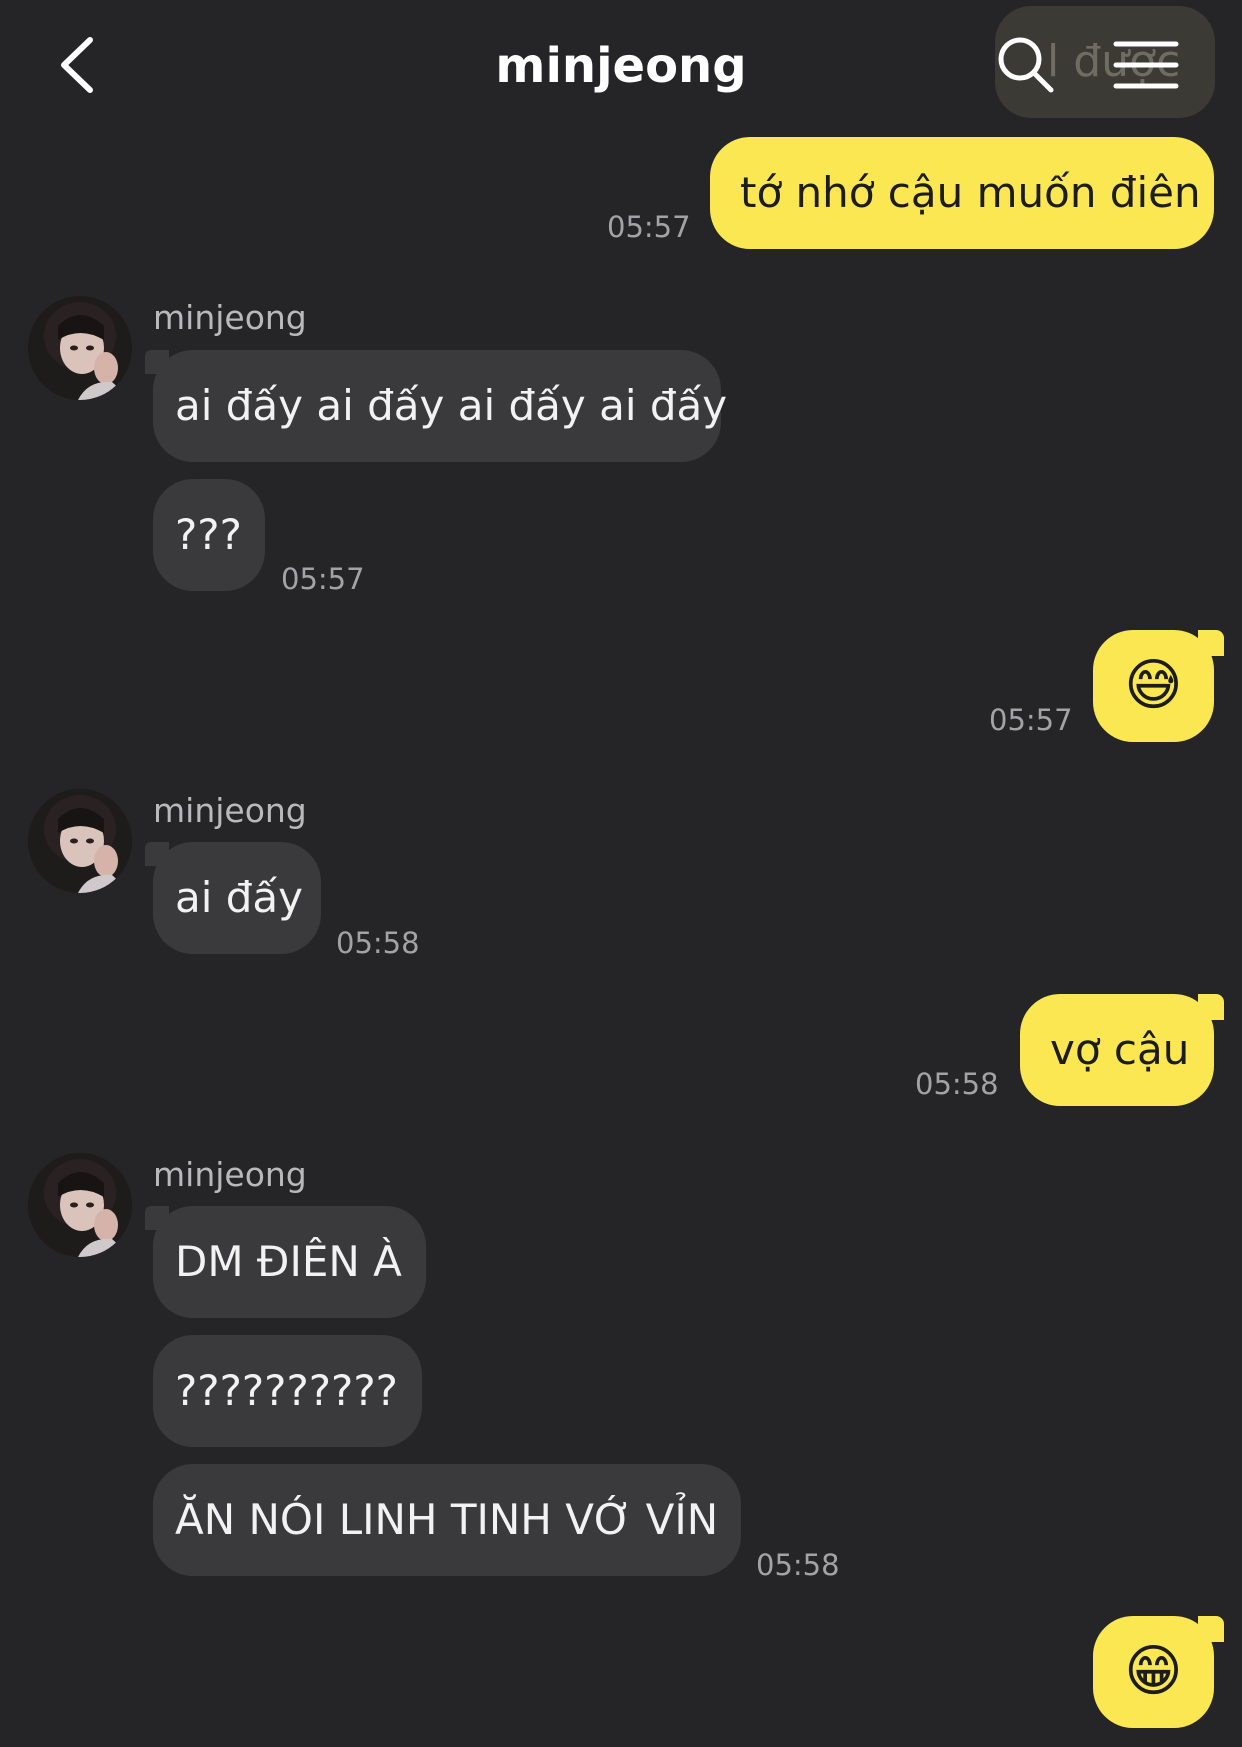  What do you see at coordinates (1120, 1049) in the screenshot?
I see `message-text: vợ cậu` at bounding box center [1120, 1049].